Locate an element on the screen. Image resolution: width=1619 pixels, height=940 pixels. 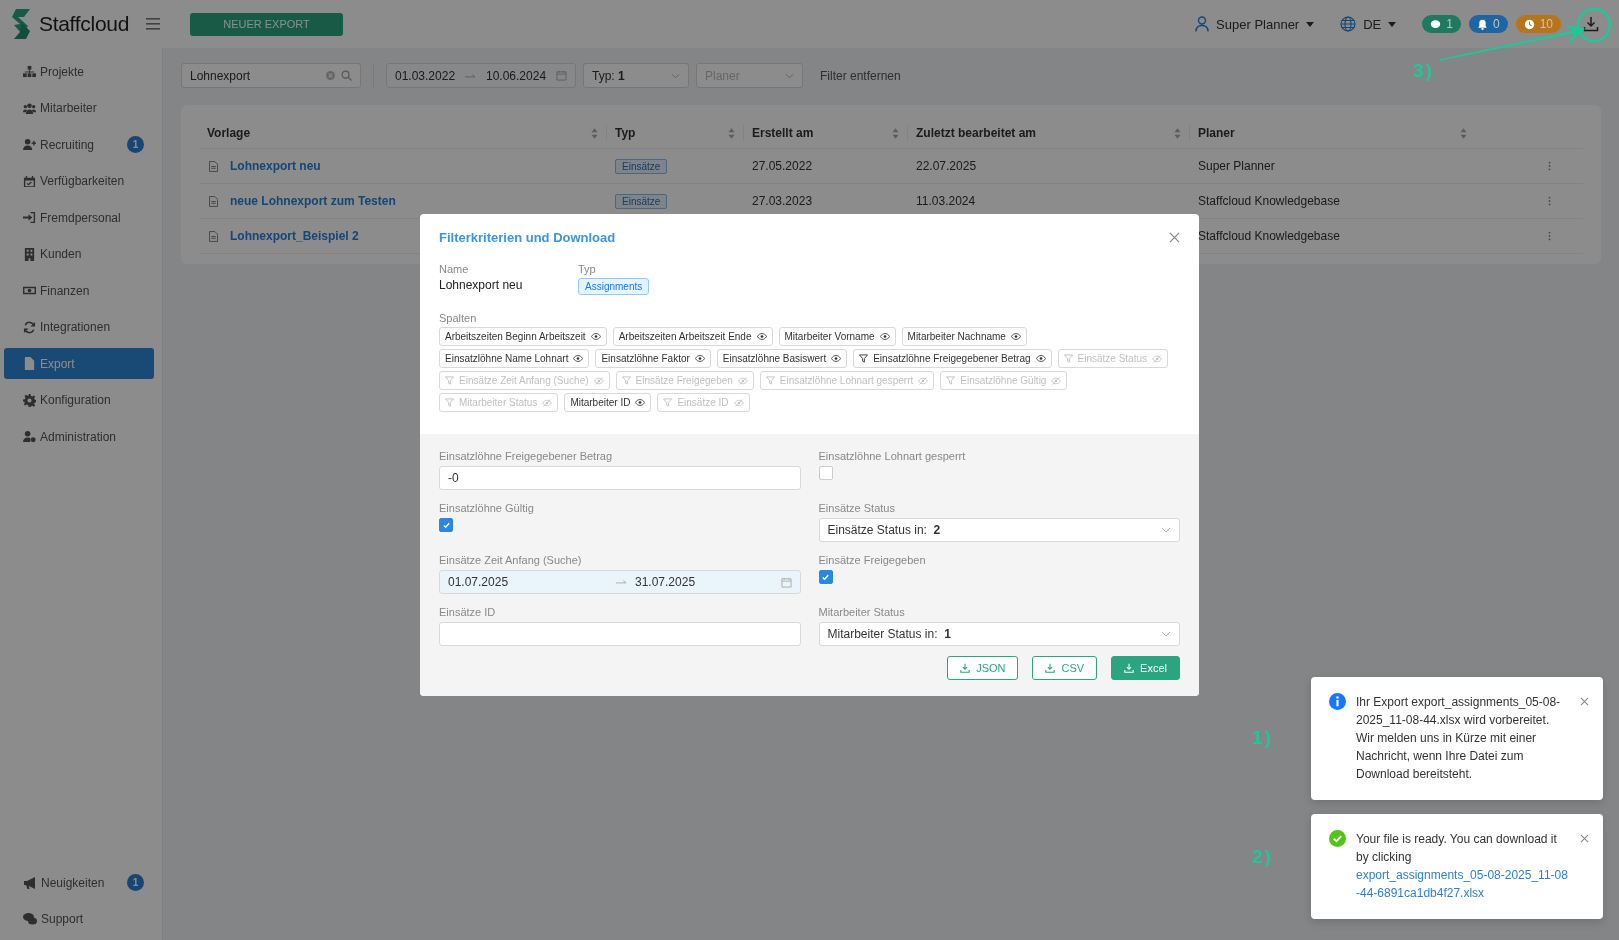
menu-icon is located at coordinates (153, 24).